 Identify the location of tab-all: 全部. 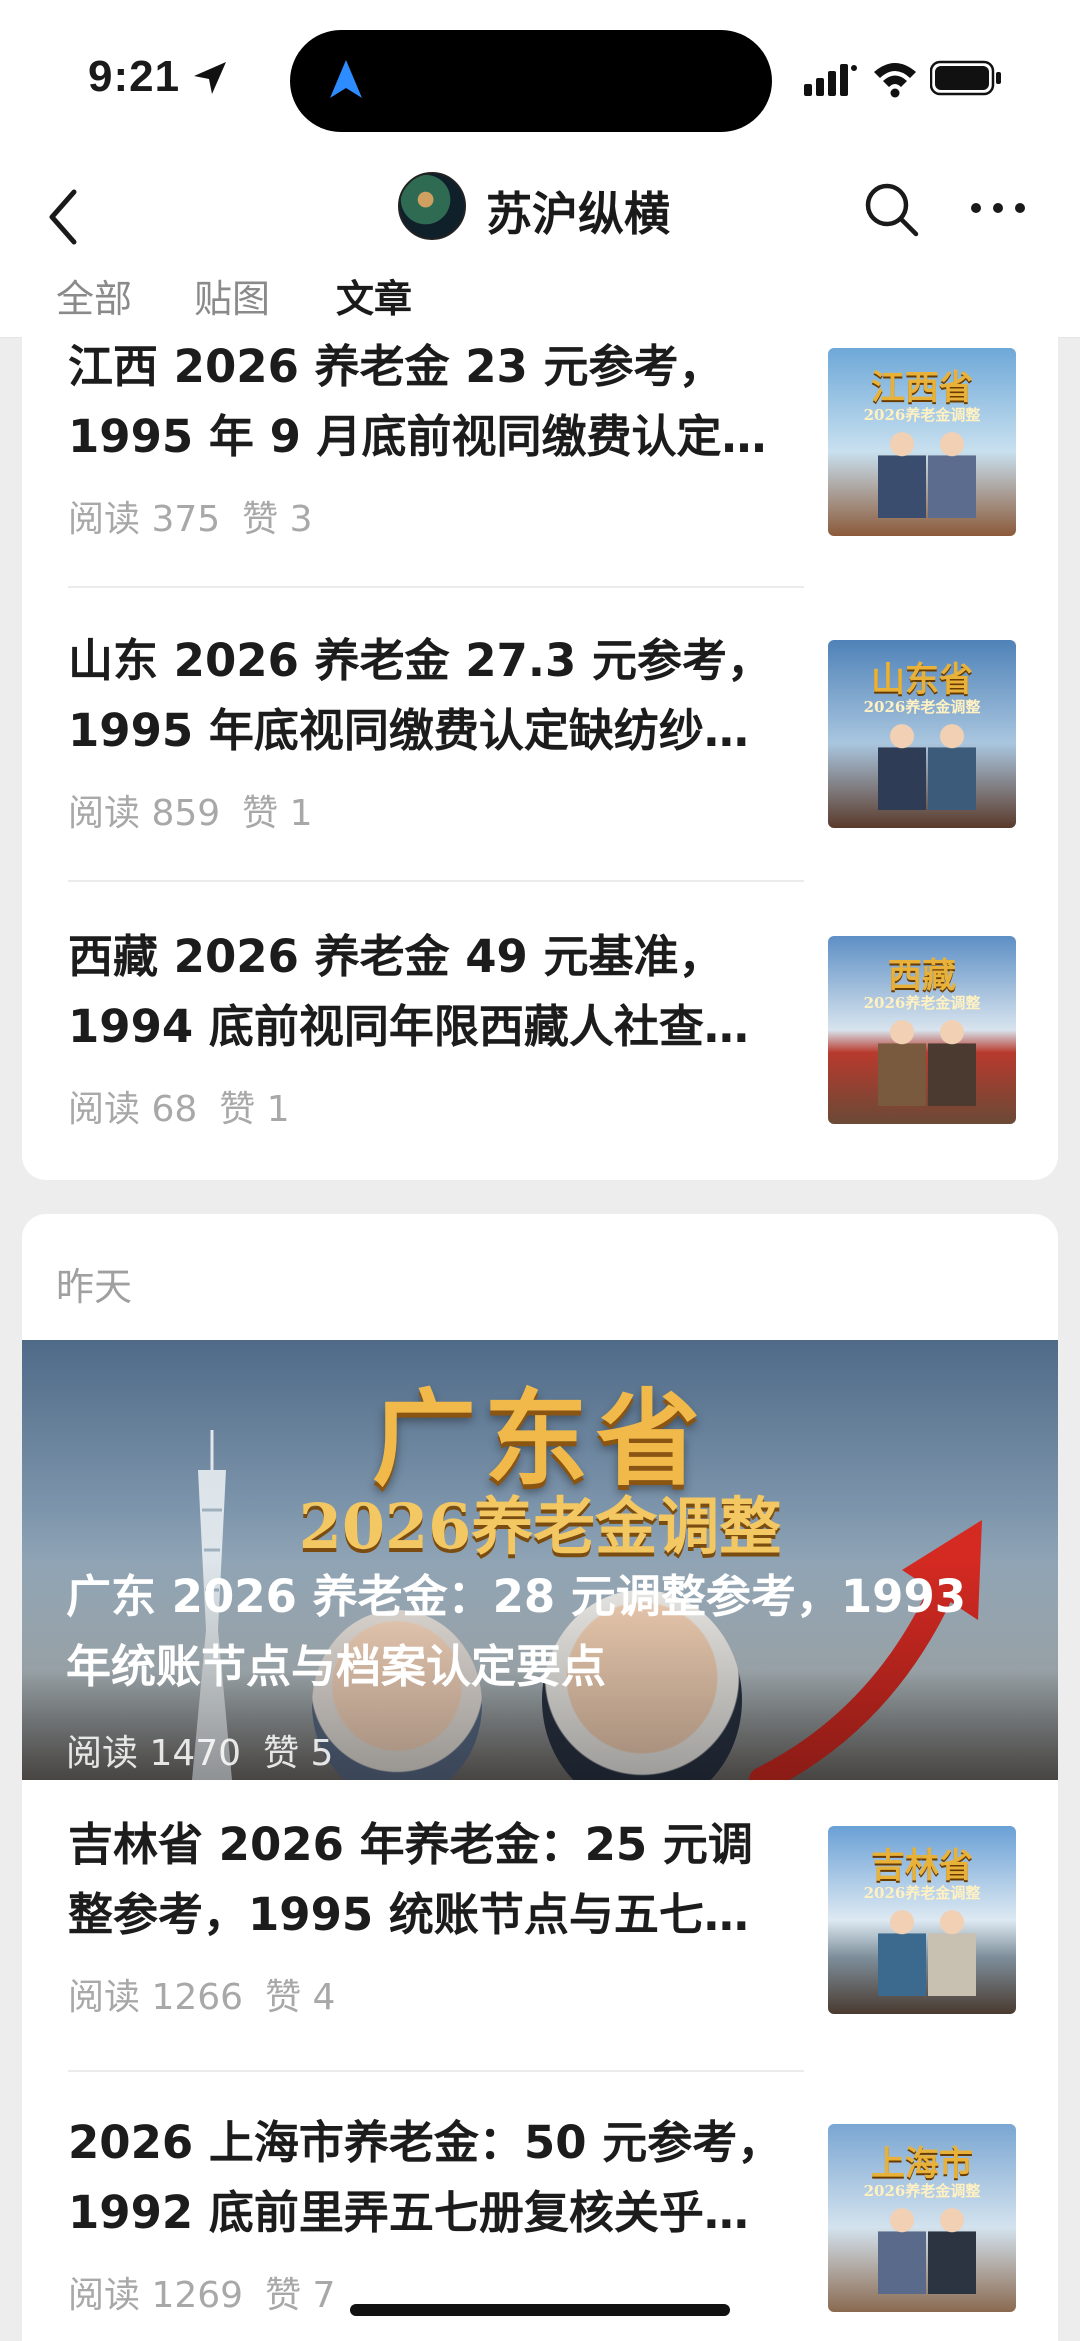
(94, 295).